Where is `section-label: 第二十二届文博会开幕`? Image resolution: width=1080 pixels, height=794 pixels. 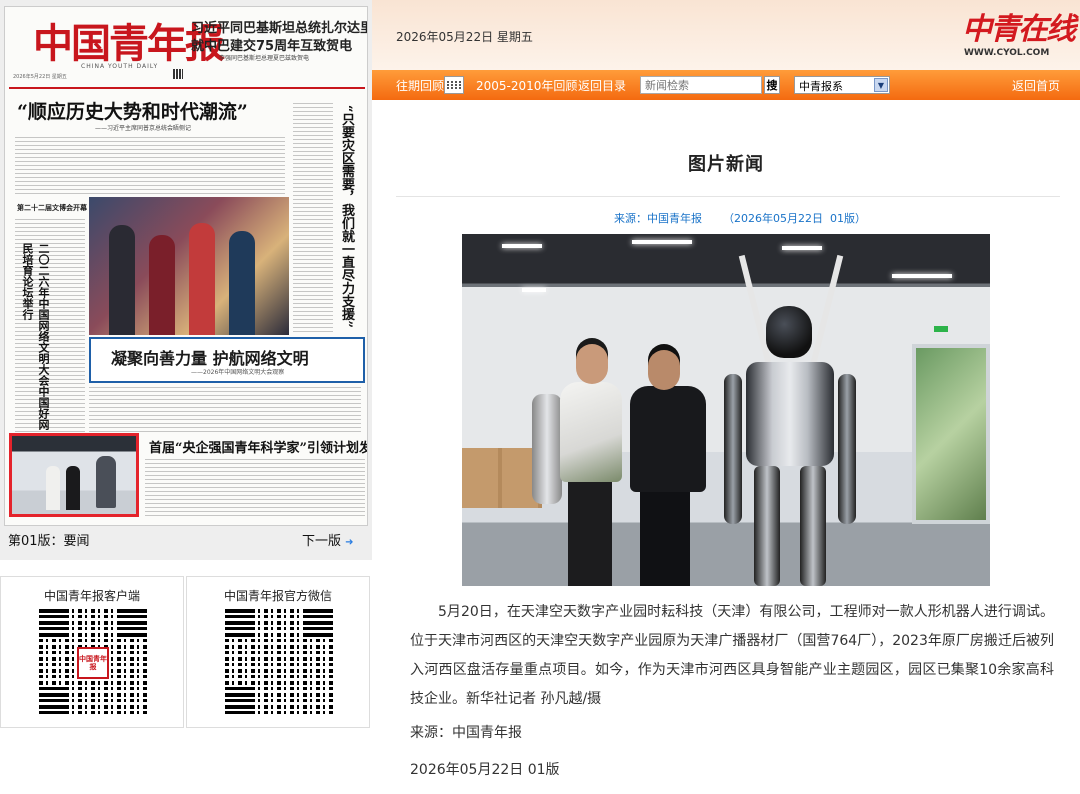
section-label: 第二十二届文博会开幕 is located at coordinates (52, 208).